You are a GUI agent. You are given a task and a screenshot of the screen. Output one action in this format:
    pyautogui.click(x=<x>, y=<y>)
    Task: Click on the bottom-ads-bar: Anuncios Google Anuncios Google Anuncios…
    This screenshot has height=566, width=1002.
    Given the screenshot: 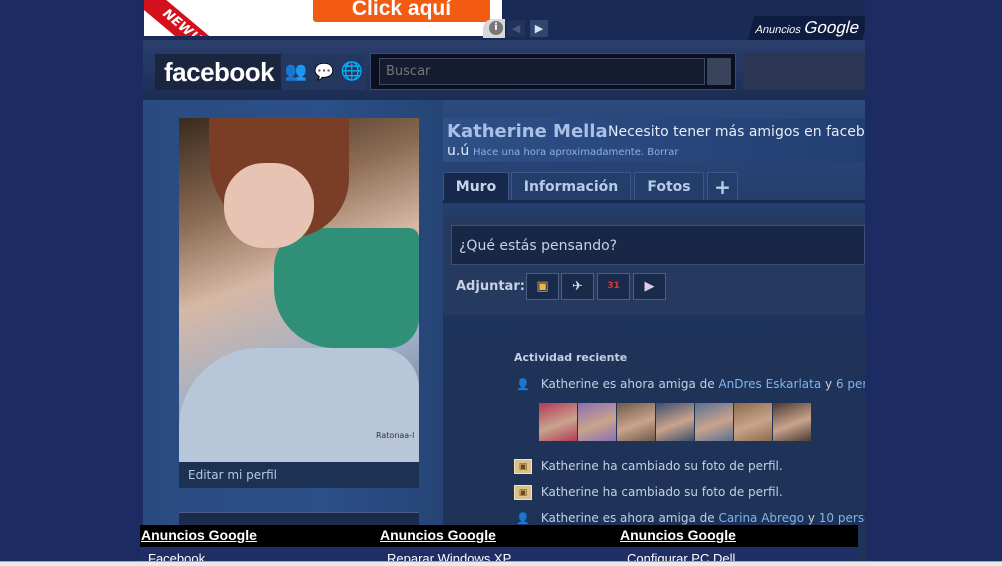 What is the action you would take?
    pyautogui.click(x=499, y=536)
    